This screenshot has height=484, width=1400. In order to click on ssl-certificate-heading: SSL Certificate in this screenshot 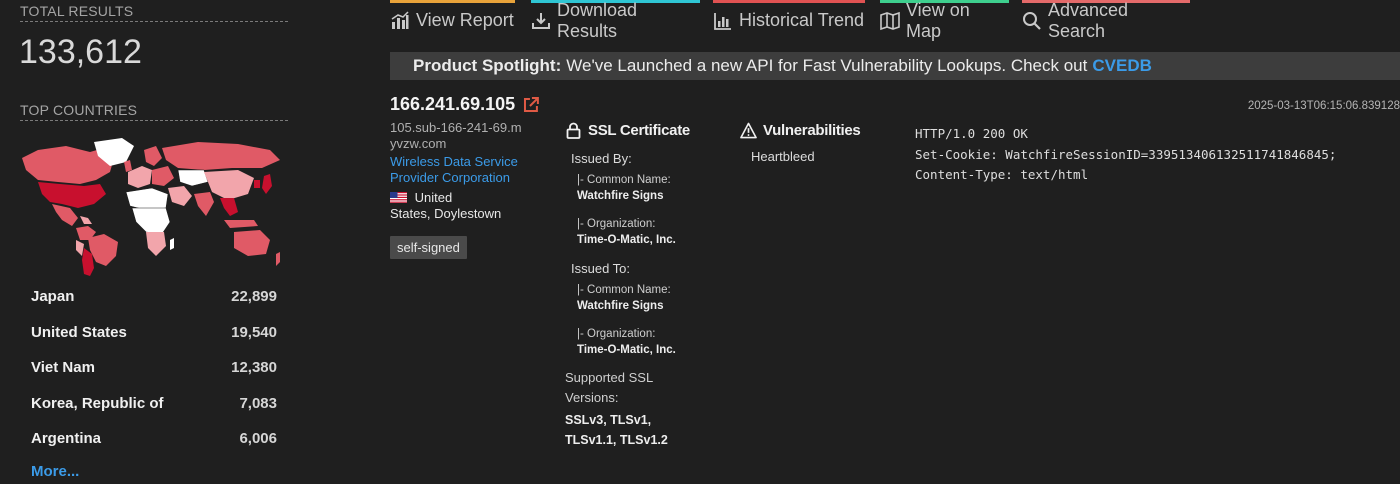, I will do `click(645, 130)`.